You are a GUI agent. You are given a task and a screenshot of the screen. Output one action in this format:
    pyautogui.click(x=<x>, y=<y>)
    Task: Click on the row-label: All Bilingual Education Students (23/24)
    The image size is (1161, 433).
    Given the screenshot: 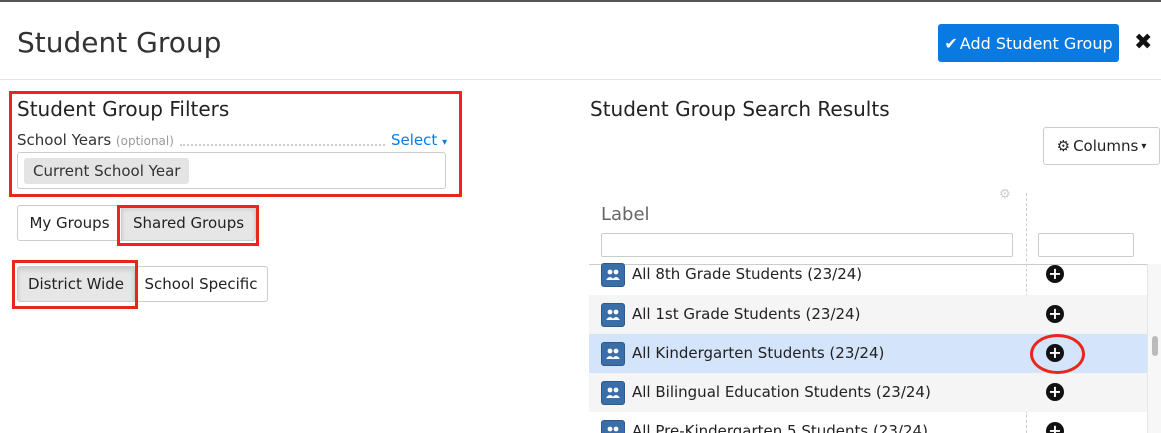 What is the action you would take?
    pyautogui.click(x=781, y=392)
    